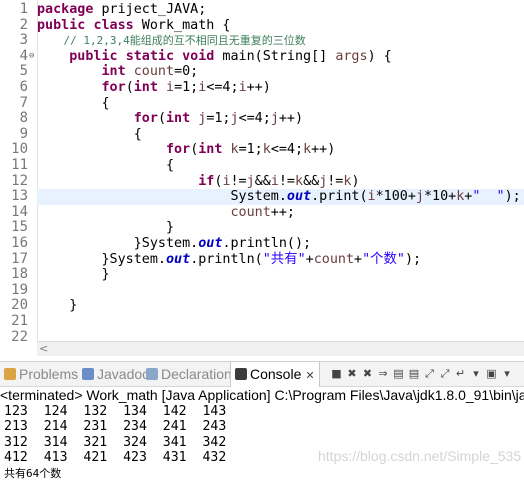 The height and width of the screenshot is (481, 524). Describe the element at coordinates (23, 24) in the screenshot. I see `line-number: 2` at that location.